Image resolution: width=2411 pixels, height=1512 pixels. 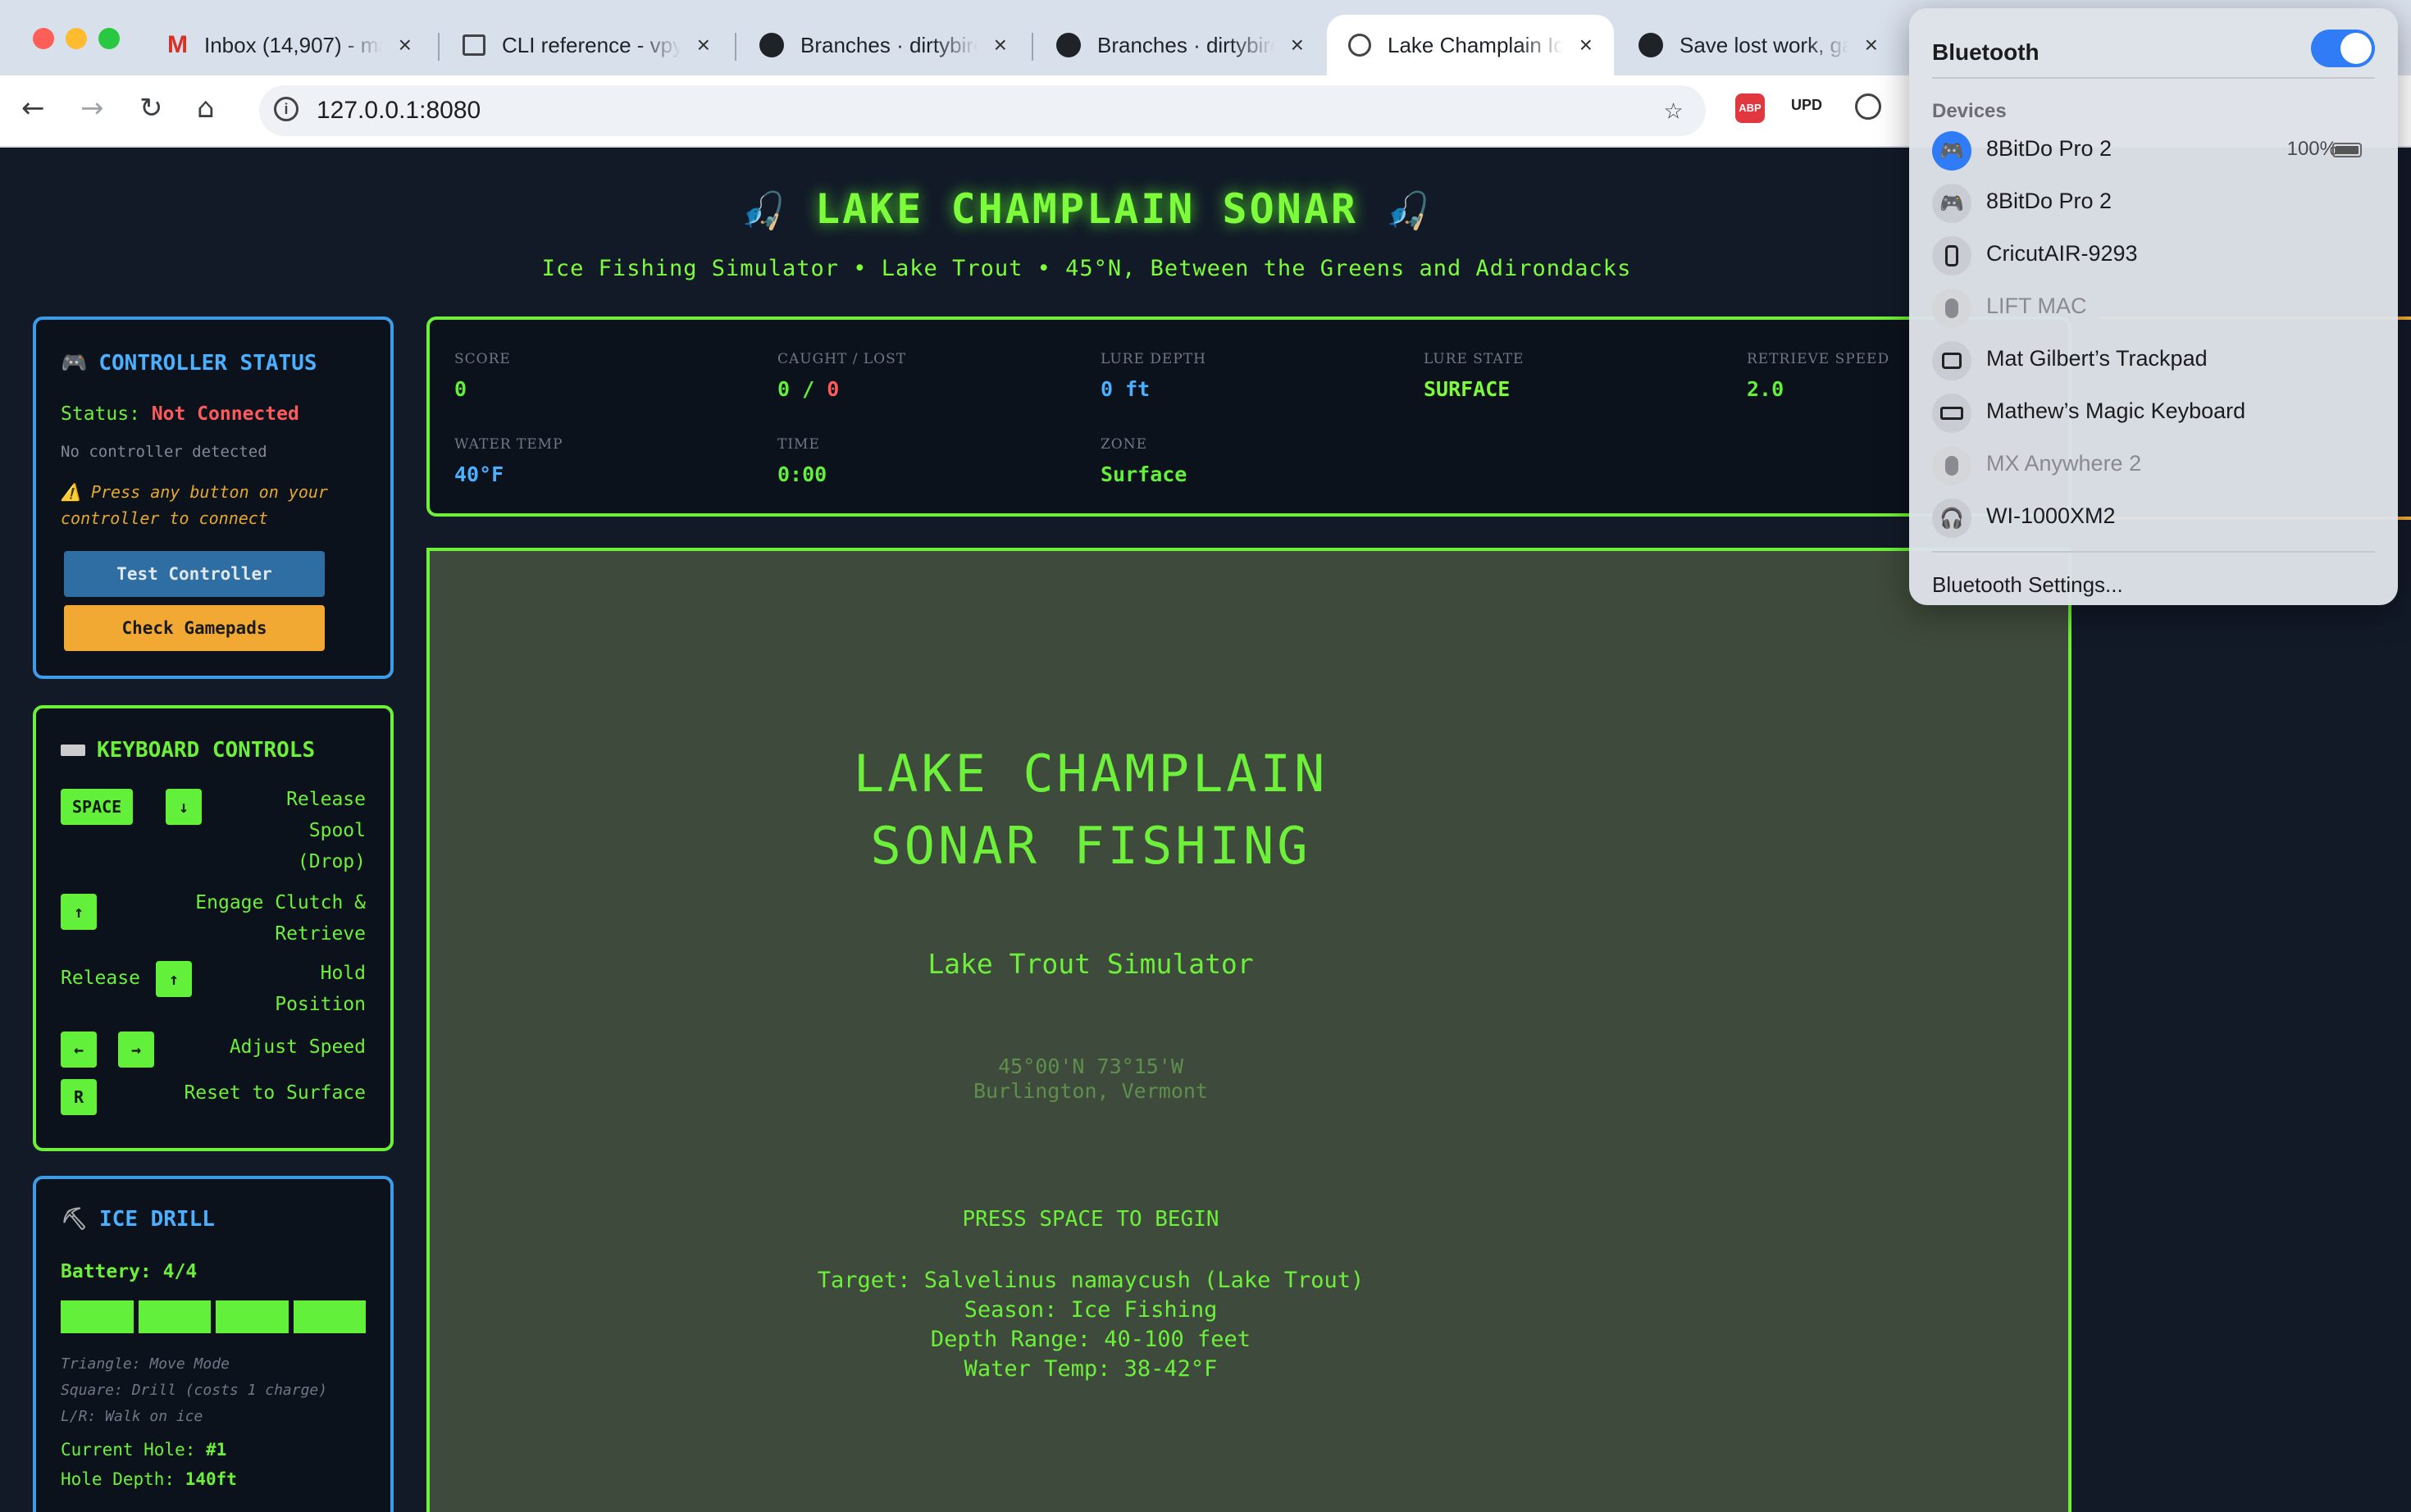 What do you see at coordinates (213, 1316) in the screenshot?
I see `battery-bar` at bounding box center [213, 1316].